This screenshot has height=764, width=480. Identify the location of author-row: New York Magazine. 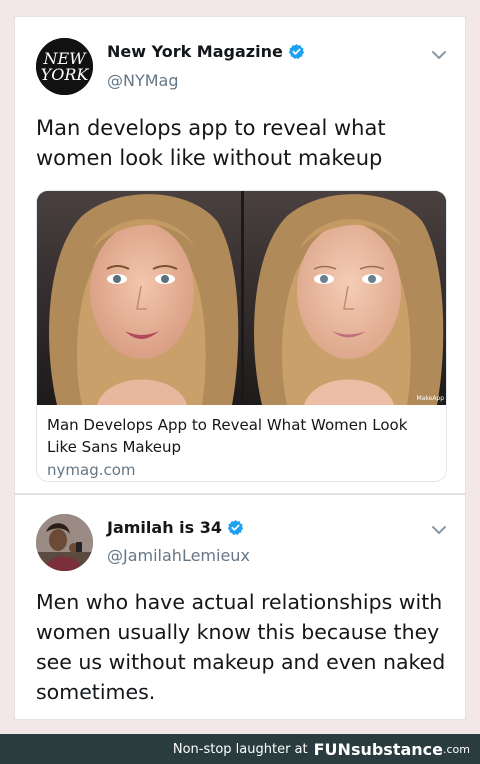
(206, 51).